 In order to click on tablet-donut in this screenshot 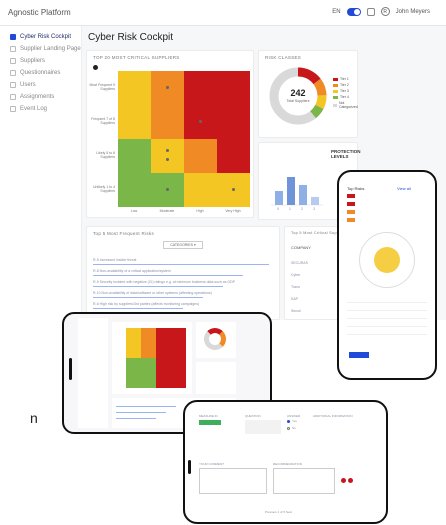, I will do `click(216, 340)`.